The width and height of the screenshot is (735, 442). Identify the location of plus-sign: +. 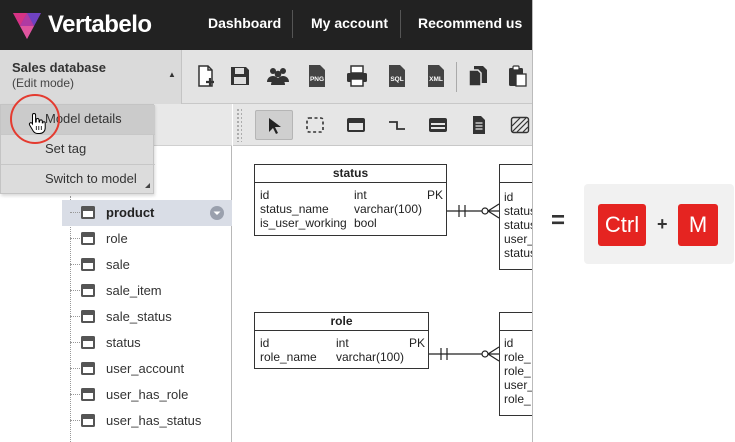
(662, 224).